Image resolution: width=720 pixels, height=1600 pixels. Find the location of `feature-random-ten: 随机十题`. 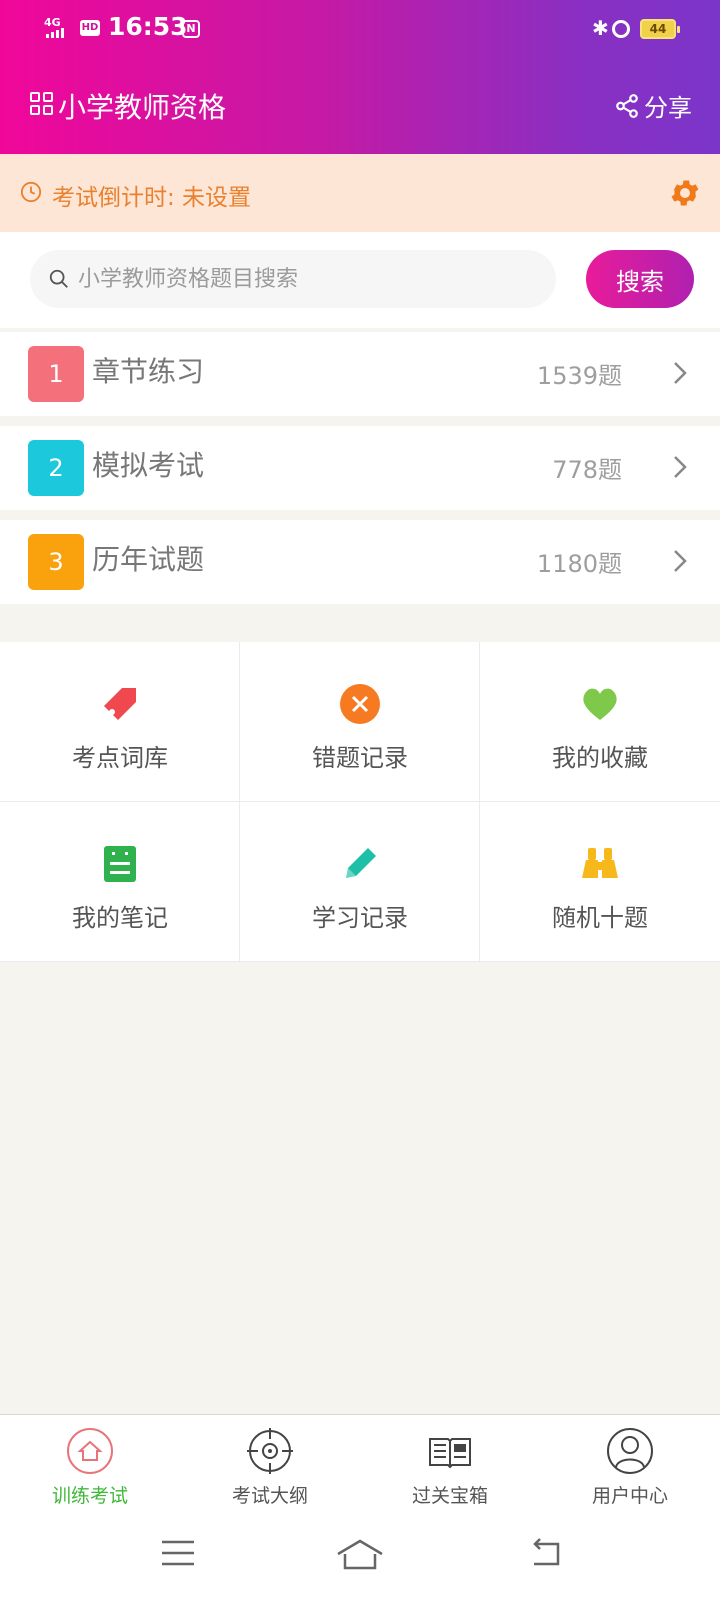

feature-random-ten: 随机十题 is located at coordinates (600, 882).